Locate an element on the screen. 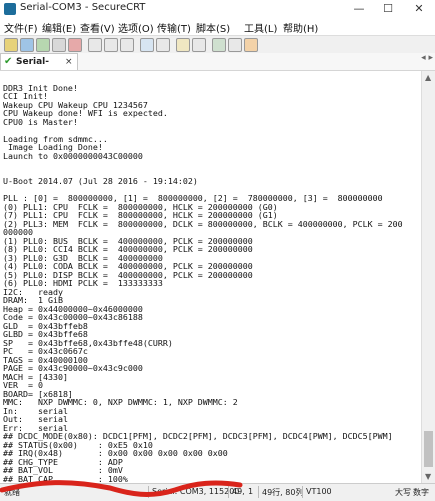 Image resolution: width=435 pixels, height=501 pixels. menu-edit: 编辑(E) is located at coordinates (59, 27).